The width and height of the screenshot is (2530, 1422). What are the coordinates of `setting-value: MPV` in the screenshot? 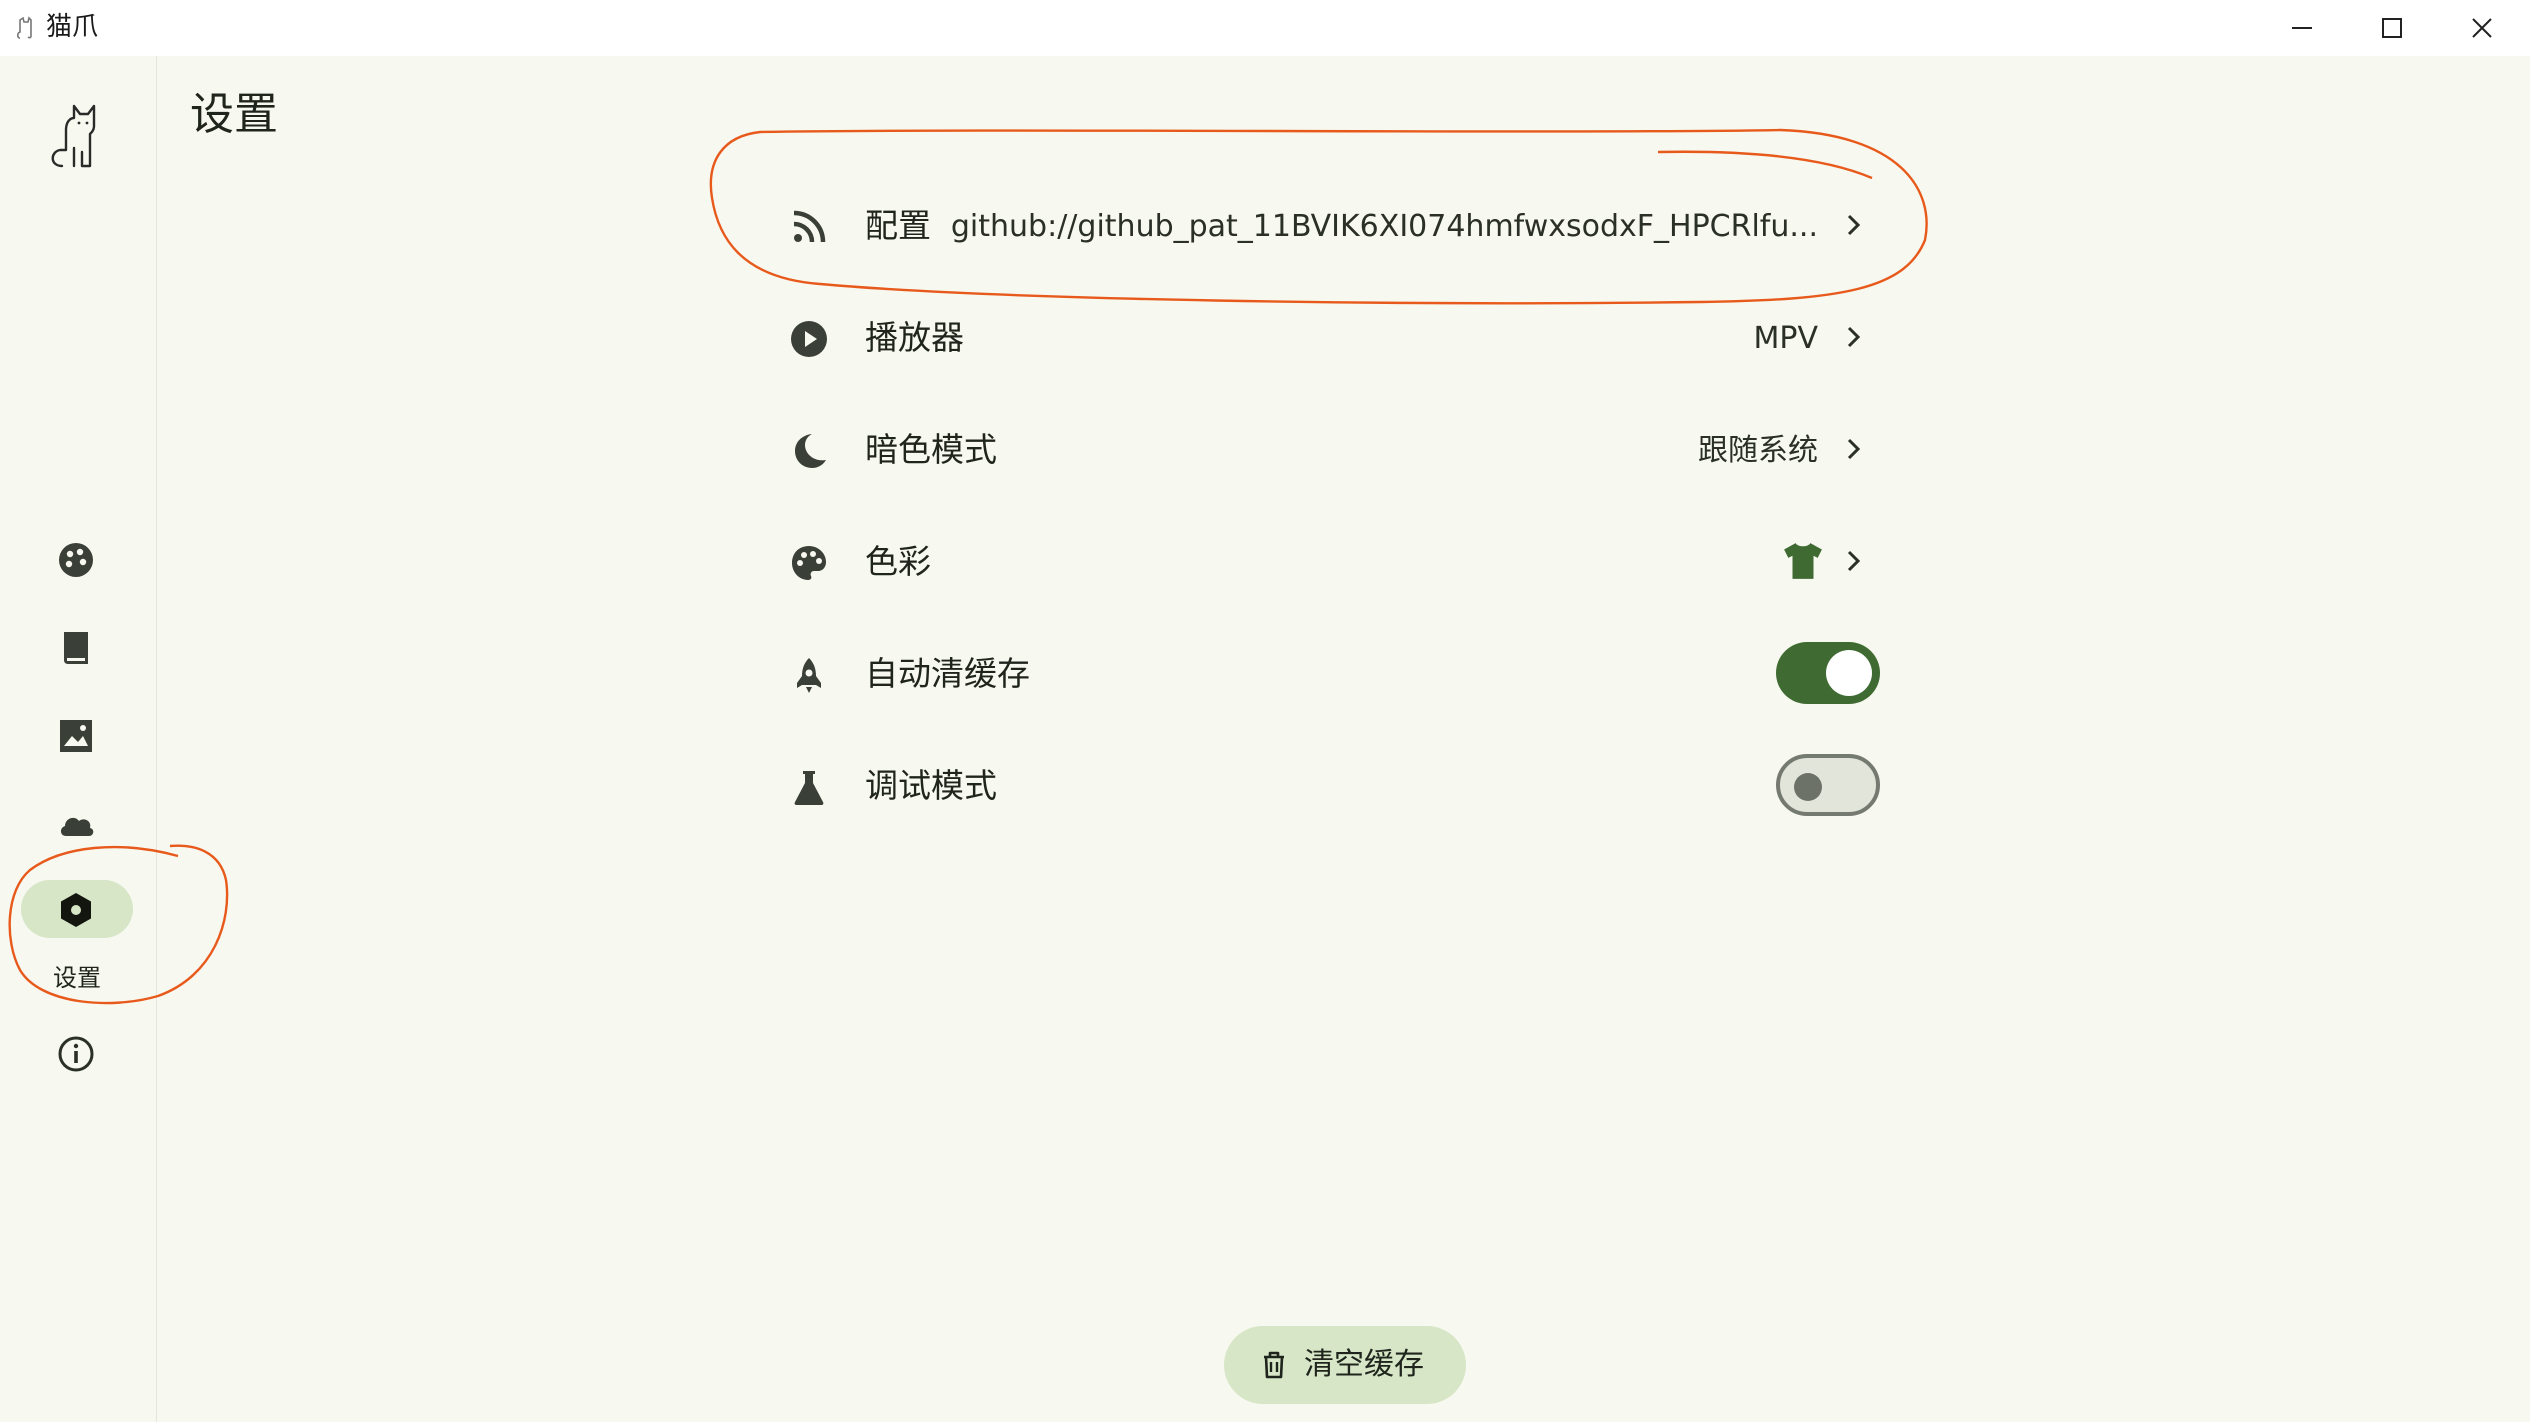 It's located at (1786, 338).